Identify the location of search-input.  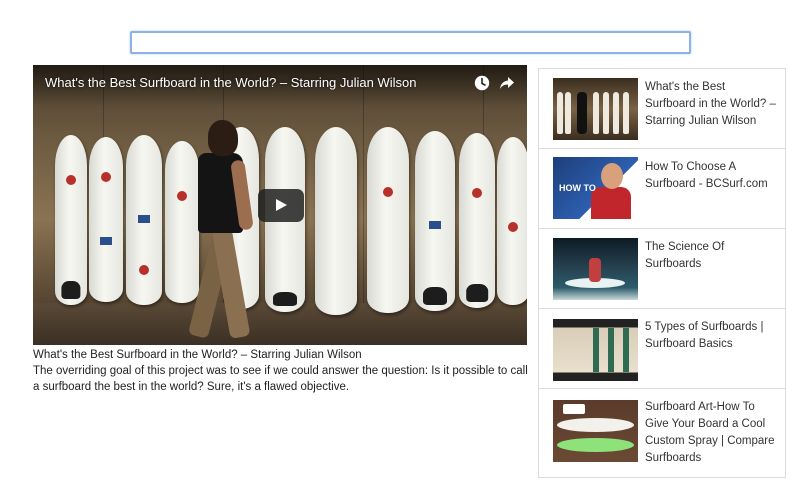
(410, 42).